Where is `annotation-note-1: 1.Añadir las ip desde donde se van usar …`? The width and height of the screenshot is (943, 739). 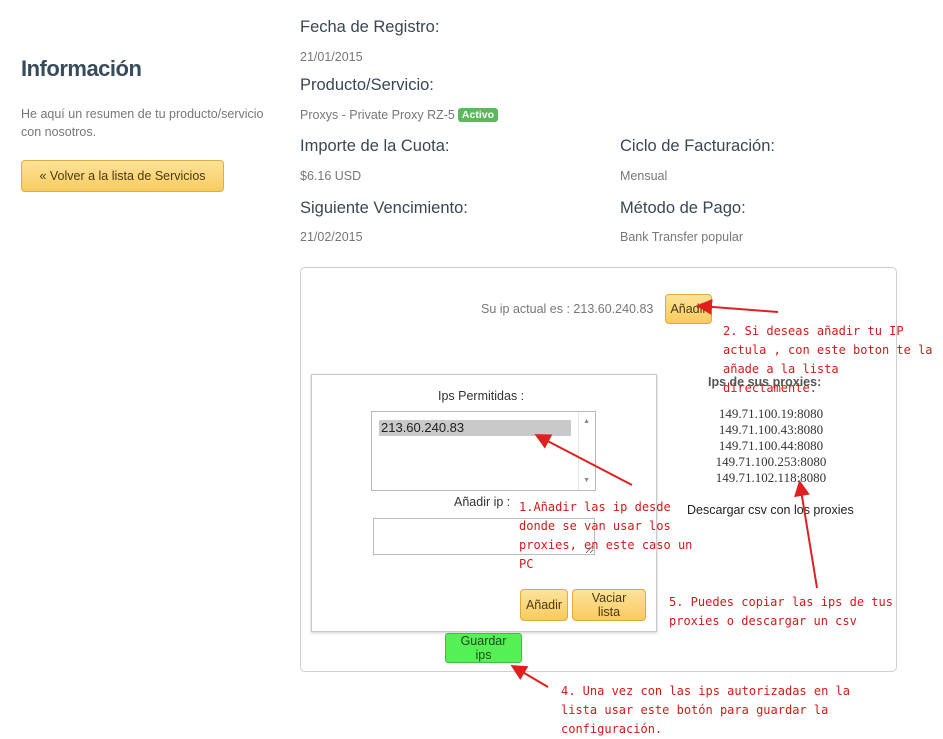 annotation-note-1: 1.Añadir las ip desde donde se van usar … is located at coordinates (606, 535).